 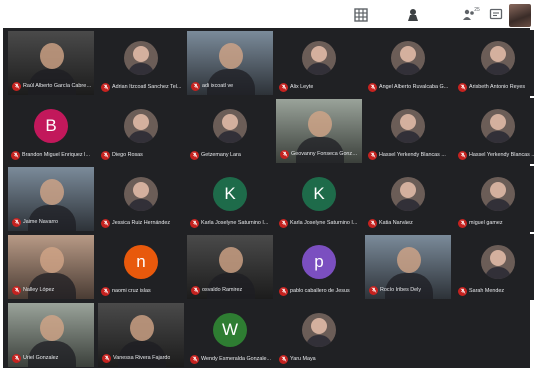 I want to click on participant-name: Jessica Ruiz Hernández, so click(x=141, y=223).